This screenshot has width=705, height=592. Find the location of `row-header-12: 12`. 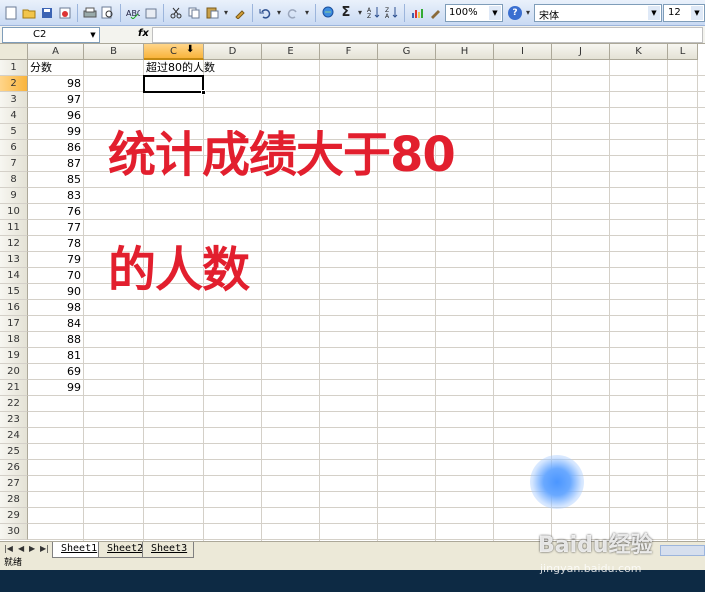

row-header-12: 12 is located at coordinates (14, 244).